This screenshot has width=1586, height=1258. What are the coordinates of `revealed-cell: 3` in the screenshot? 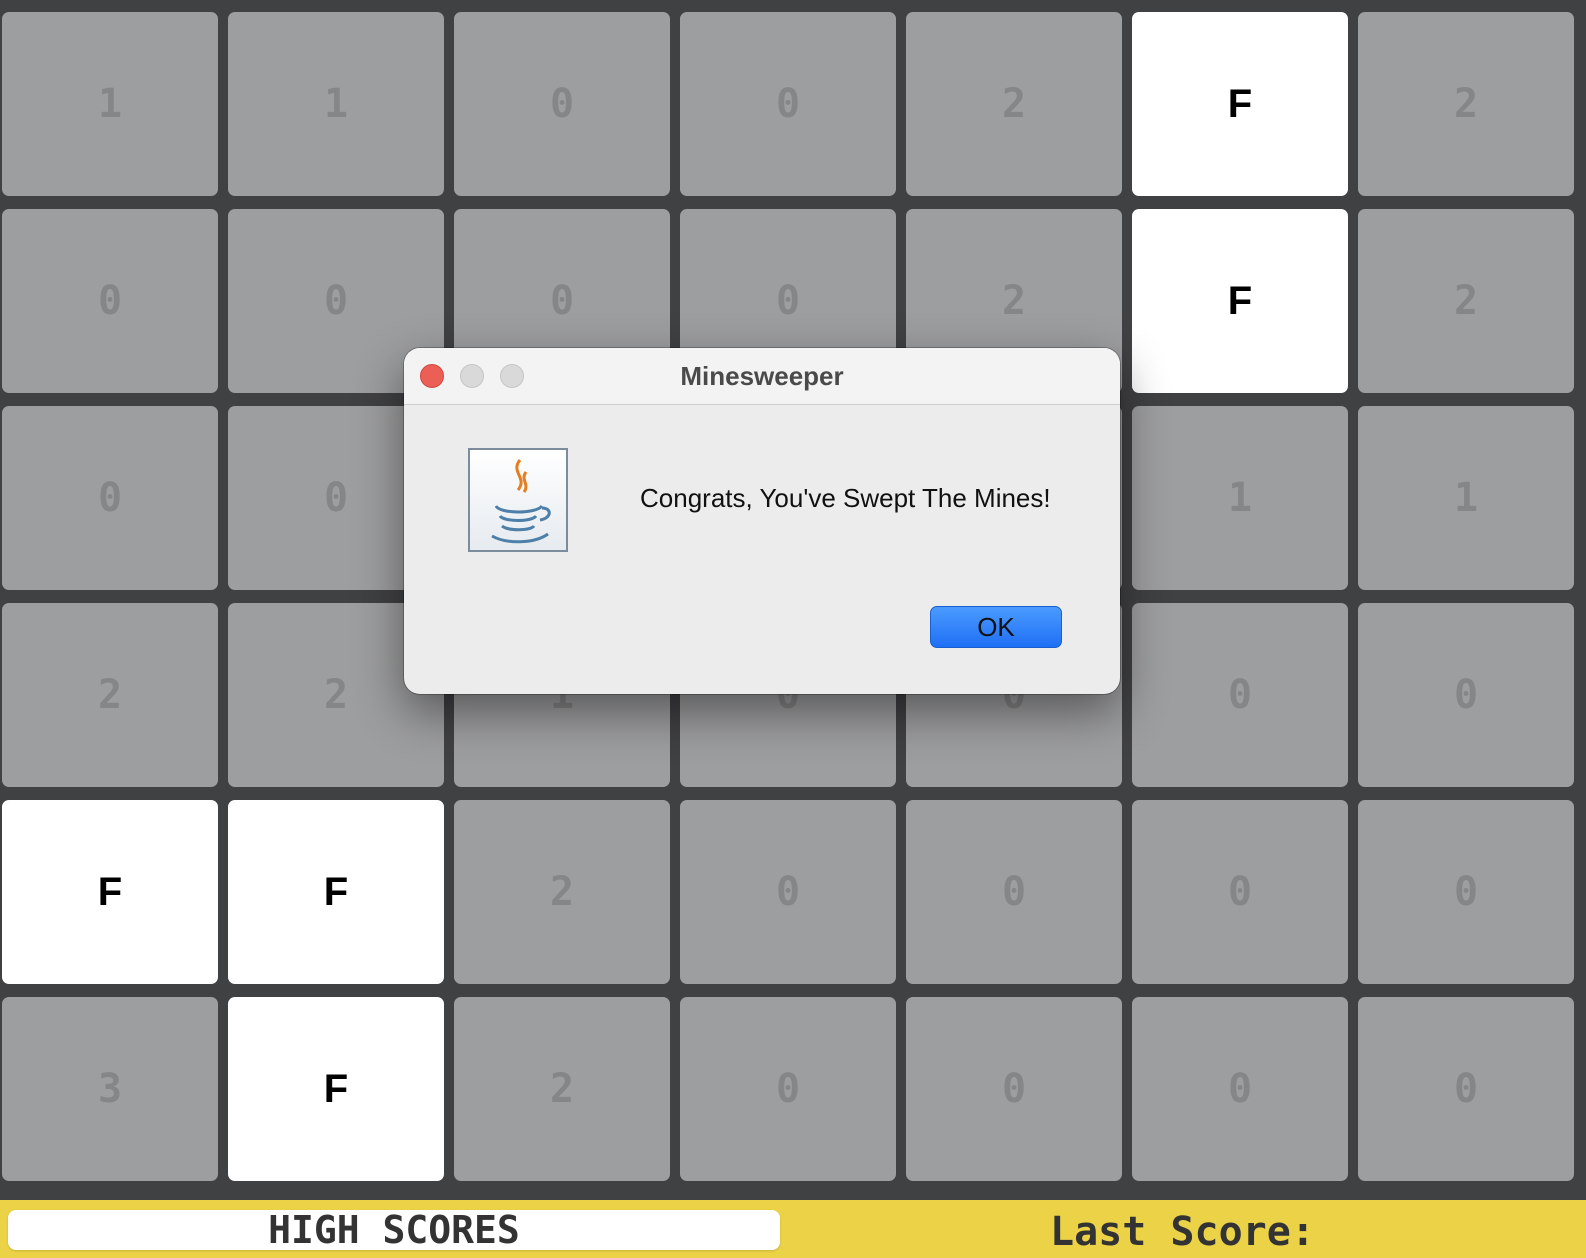 It's located at (110, 1089).